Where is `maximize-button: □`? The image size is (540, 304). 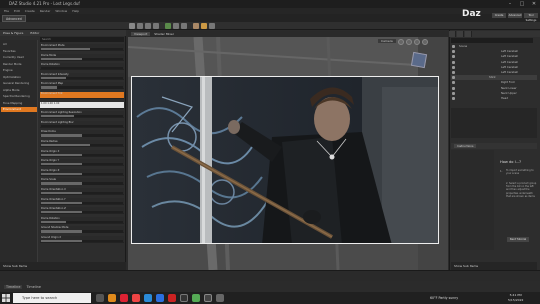 maximize-button: □ is located at coordinates (522, 4).